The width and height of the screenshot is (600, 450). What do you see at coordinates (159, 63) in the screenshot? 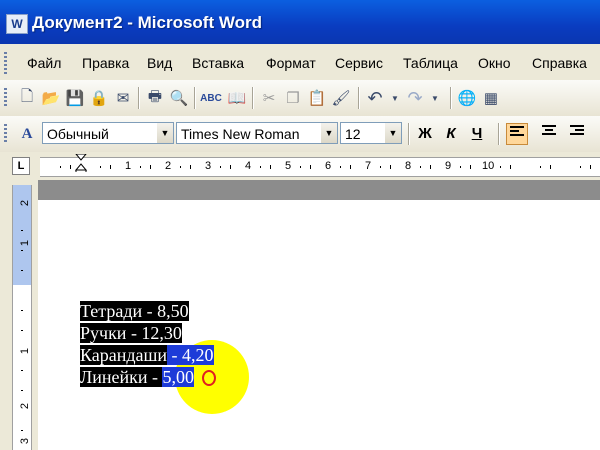
I see `menu-view: Вид` at bounding box center [159, 63].